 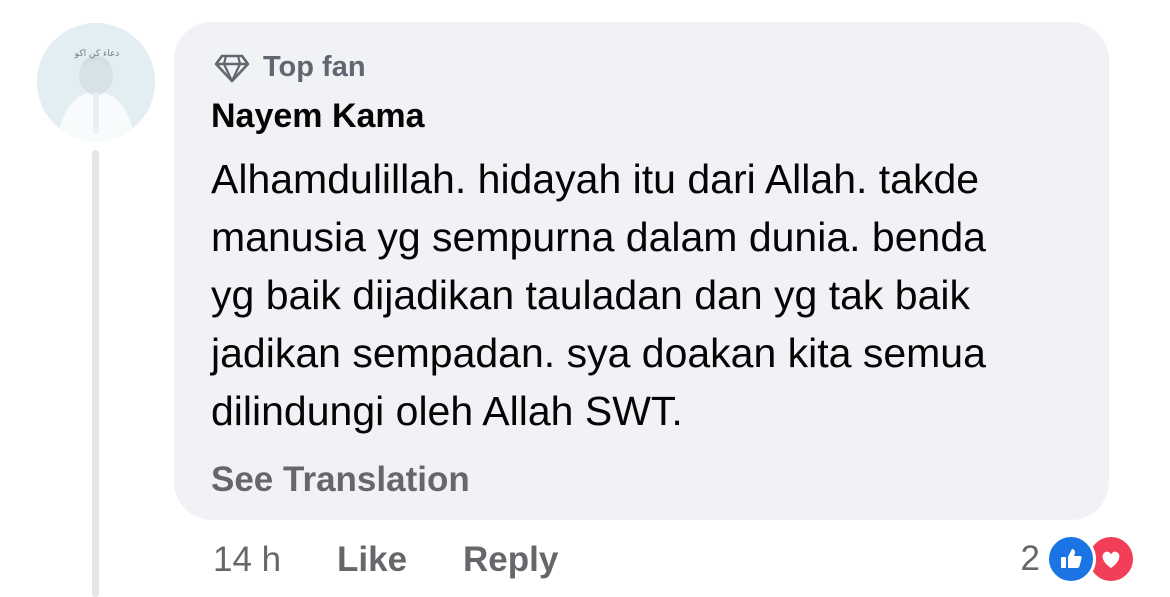 I want to click on like-button: Like, so click(x=400, y=560).